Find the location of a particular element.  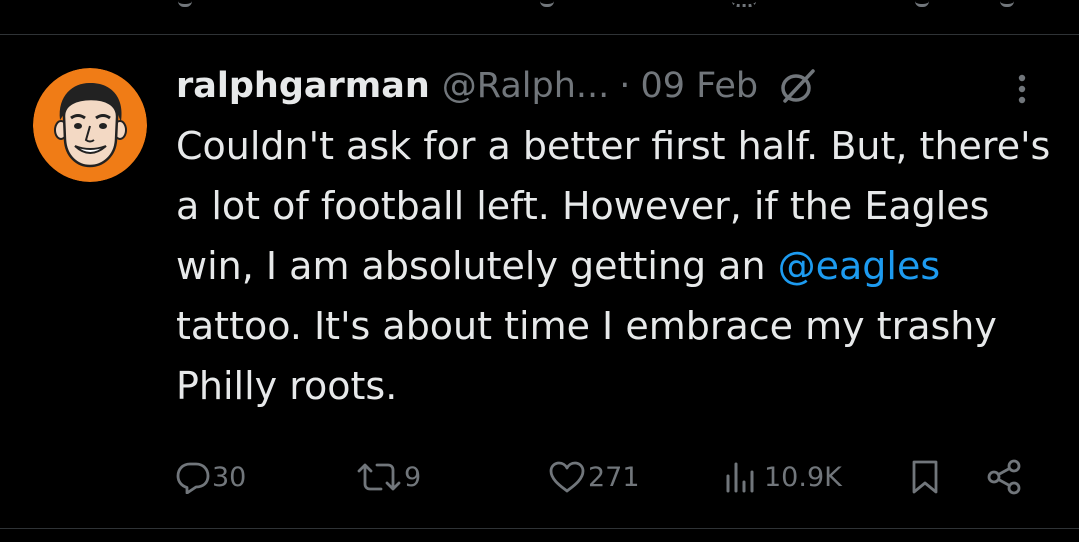

tweet-divider-bottom is located at coordinates (539, 528).